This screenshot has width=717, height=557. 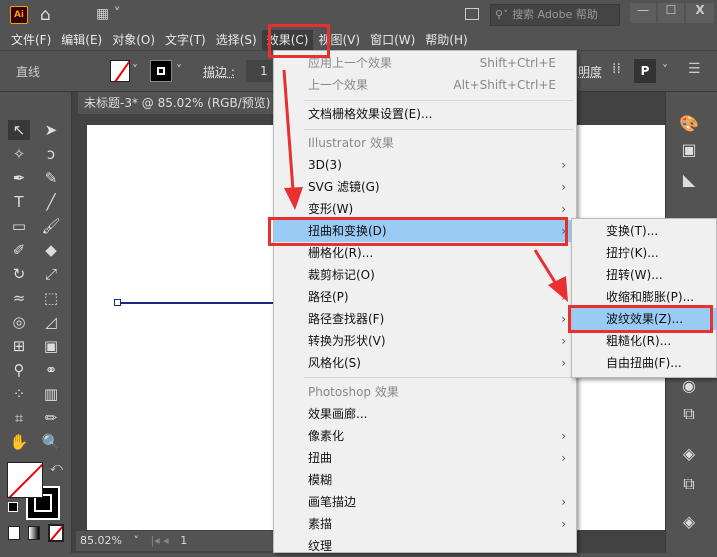 What do you see at coordinates (293, 198) in the screenshot?
I see `arrow-1-head` at bounding box center [293, 198].